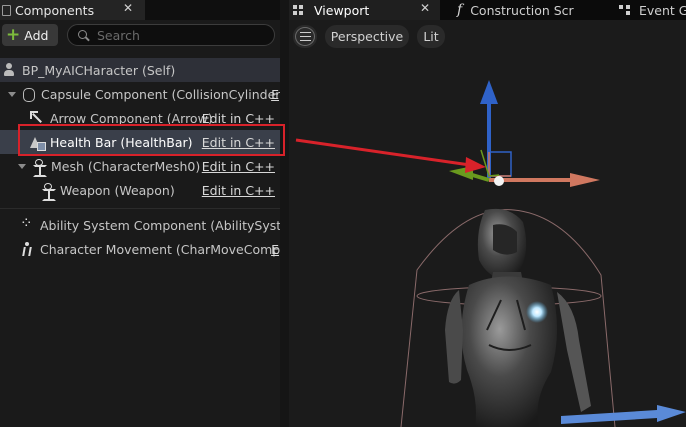 This screenshot has height=427, width=686. What do you see at coordinates (99, 70) in the screenshot?
I see `tree-row-label: BP_MyAICHaracter (Self)` at bounding box center [99, 70].